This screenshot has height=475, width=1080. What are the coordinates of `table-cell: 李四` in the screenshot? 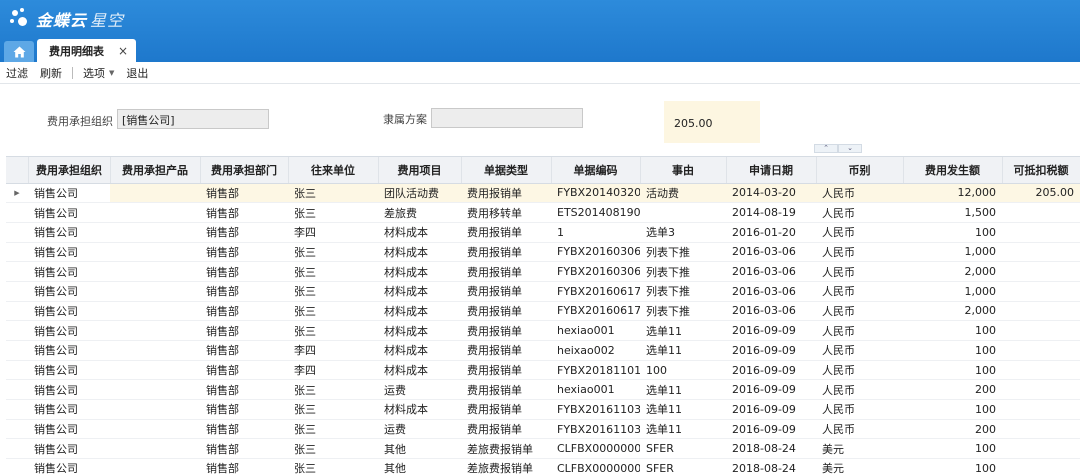 It's located at (333, 232).